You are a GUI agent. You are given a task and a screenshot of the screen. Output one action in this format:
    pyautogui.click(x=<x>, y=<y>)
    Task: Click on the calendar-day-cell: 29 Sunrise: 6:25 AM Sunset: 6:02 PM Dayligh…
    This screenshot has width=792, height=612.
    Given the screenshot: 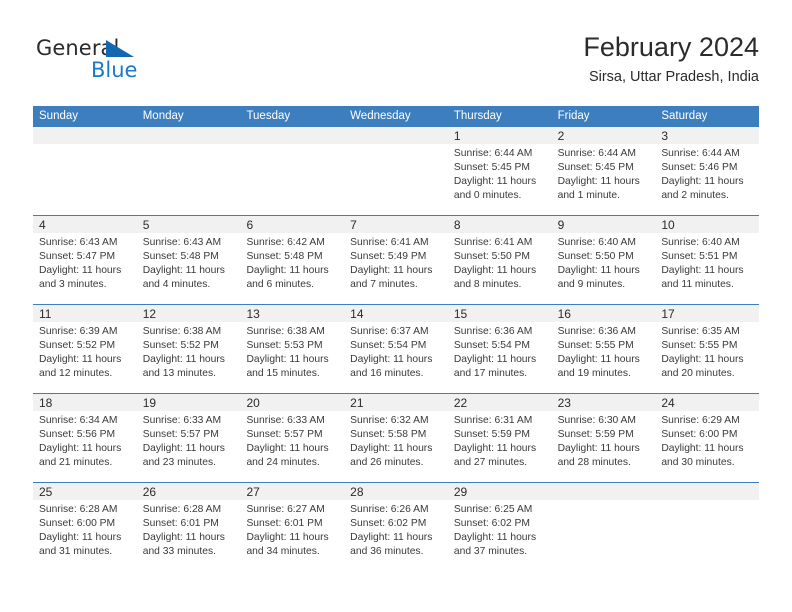 What is the action you would take?
    pyautogui.click(x=499, y=527)
    